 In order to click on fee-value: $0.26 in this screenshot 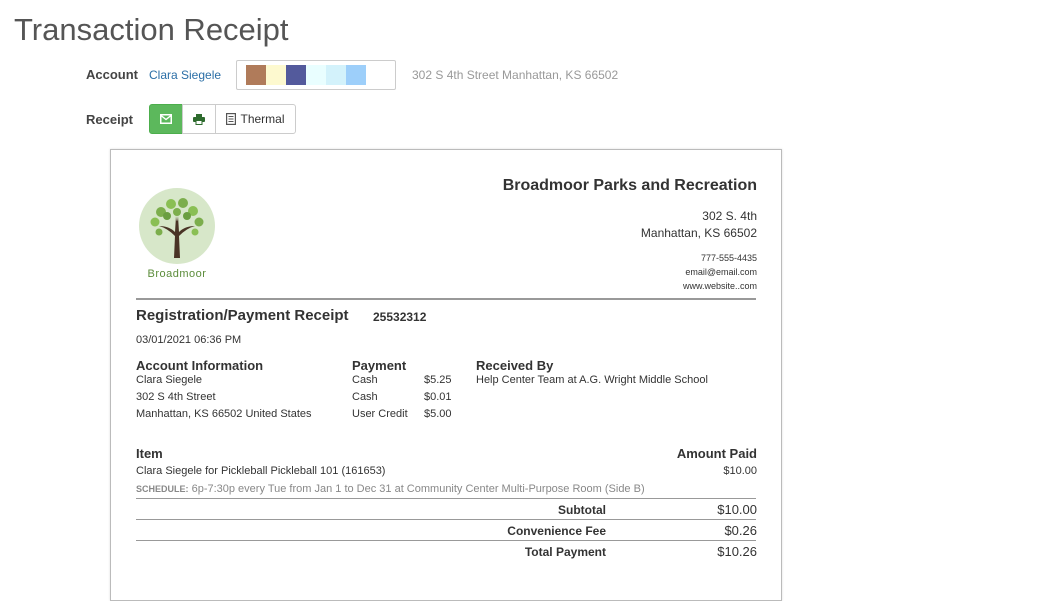, I will do `click(740, 530)`.